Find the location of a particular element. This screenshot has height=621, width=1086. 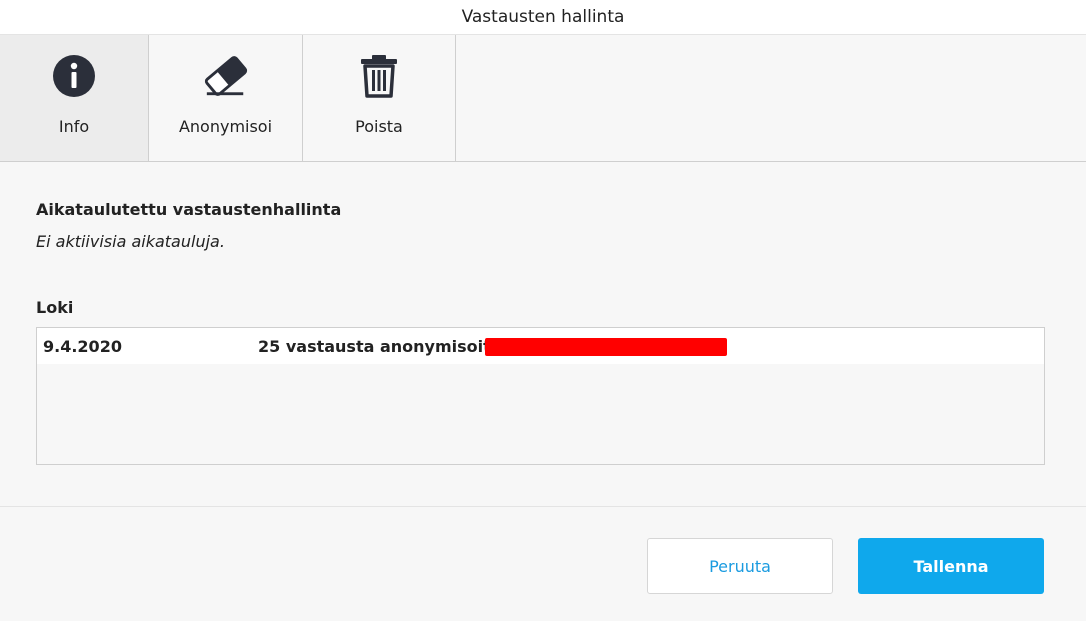

anonymize-tab-label: Anonymisoi is located at coordinates (225, 126).